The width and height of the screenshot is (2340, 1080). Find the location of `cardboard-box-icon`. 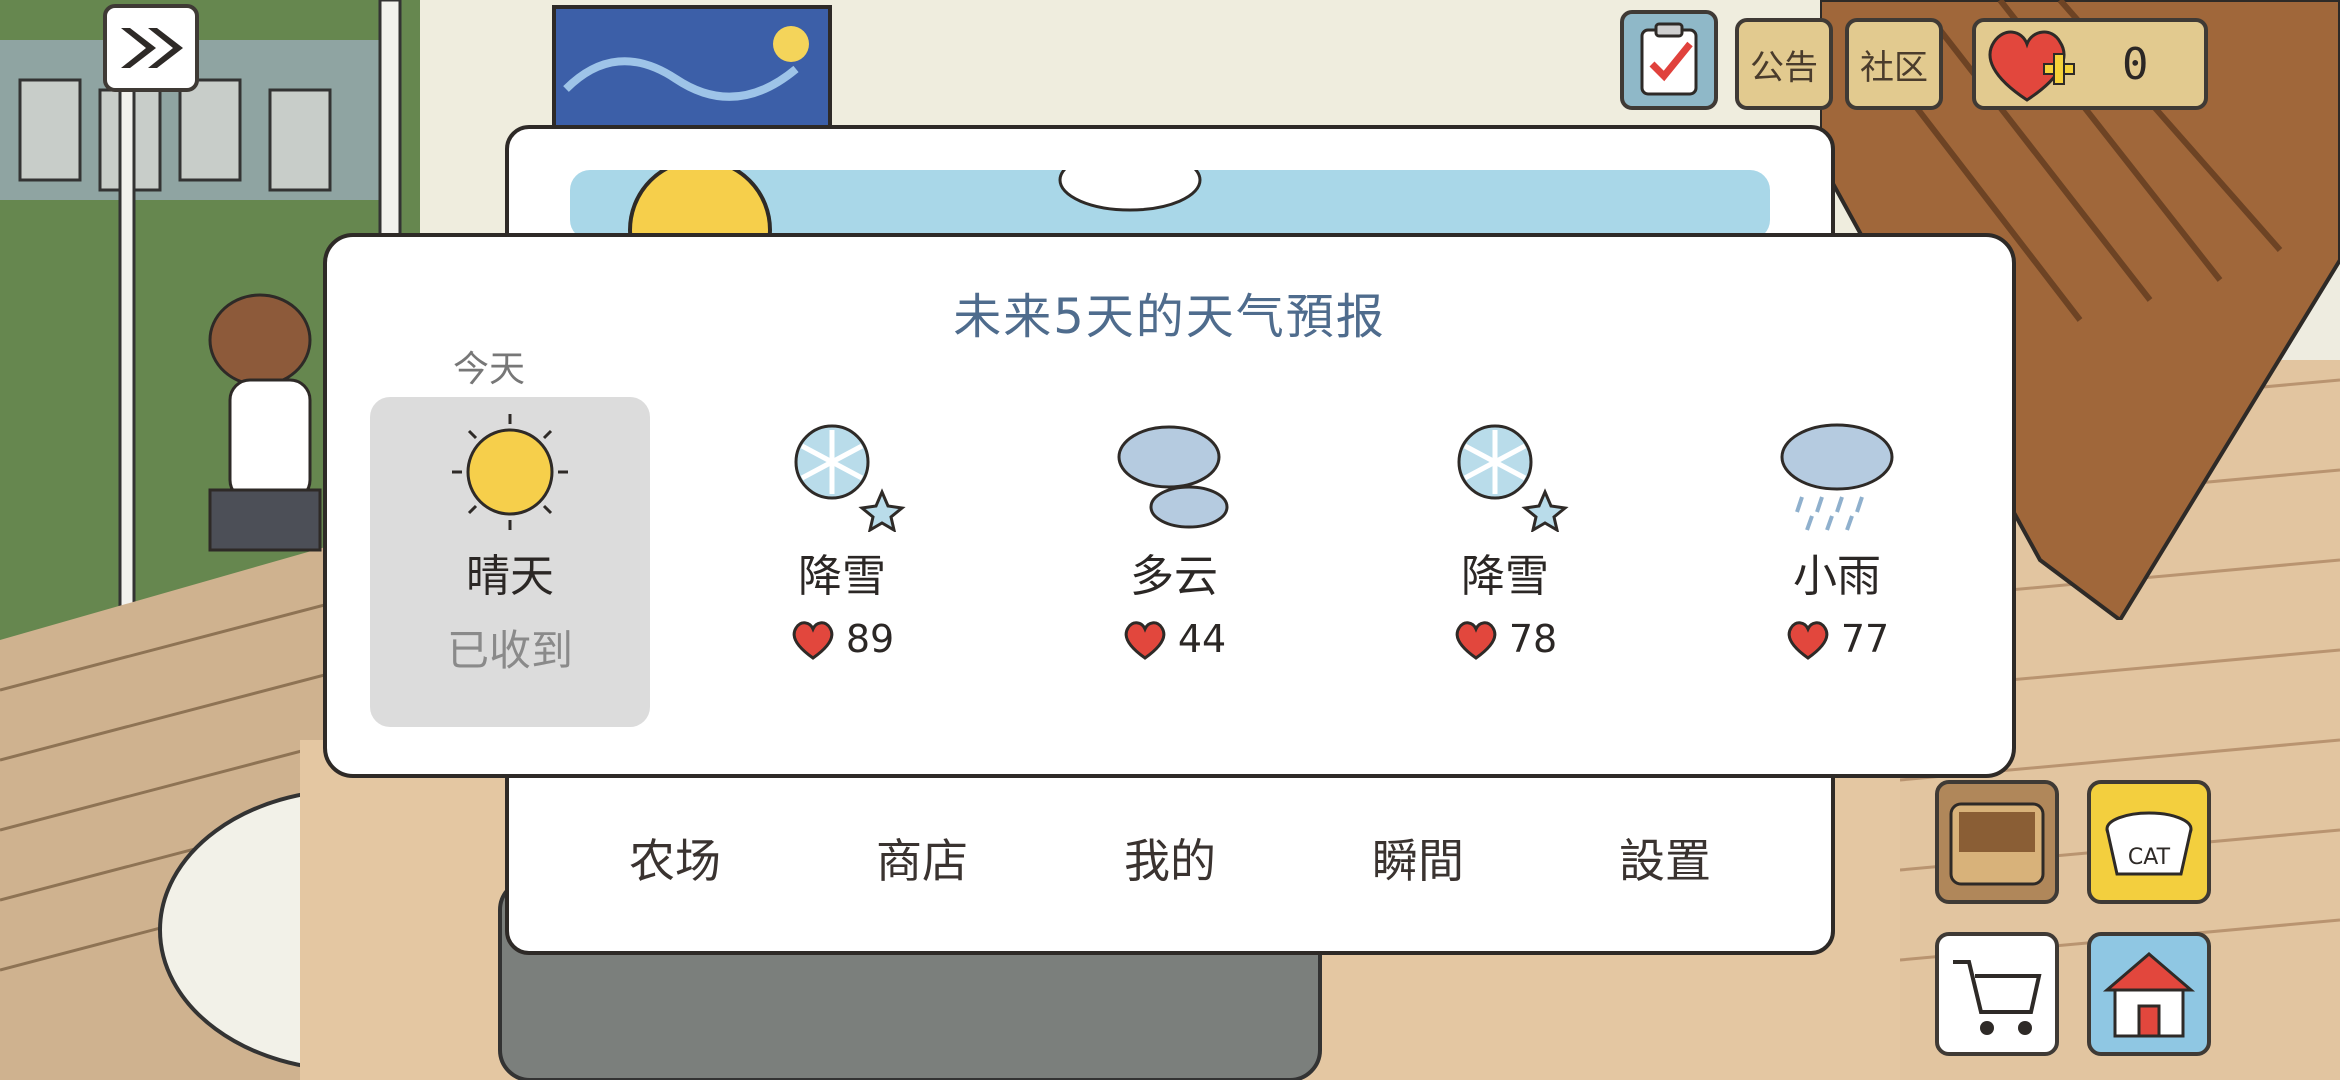

cardboard-box-icon is located at coordinates (1997, 844).